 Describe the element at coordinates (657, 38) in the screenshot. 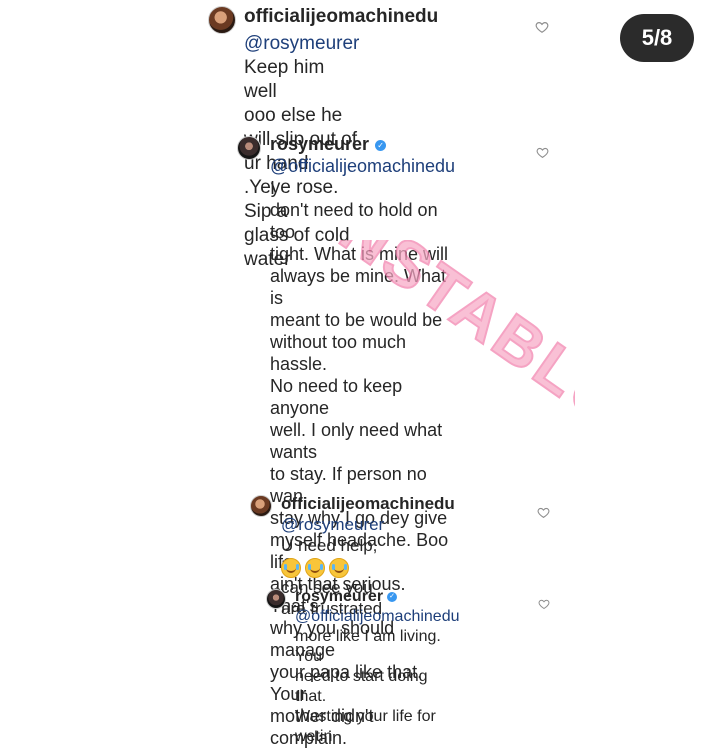

I see `image-counter-badge: 5/8` at that location.